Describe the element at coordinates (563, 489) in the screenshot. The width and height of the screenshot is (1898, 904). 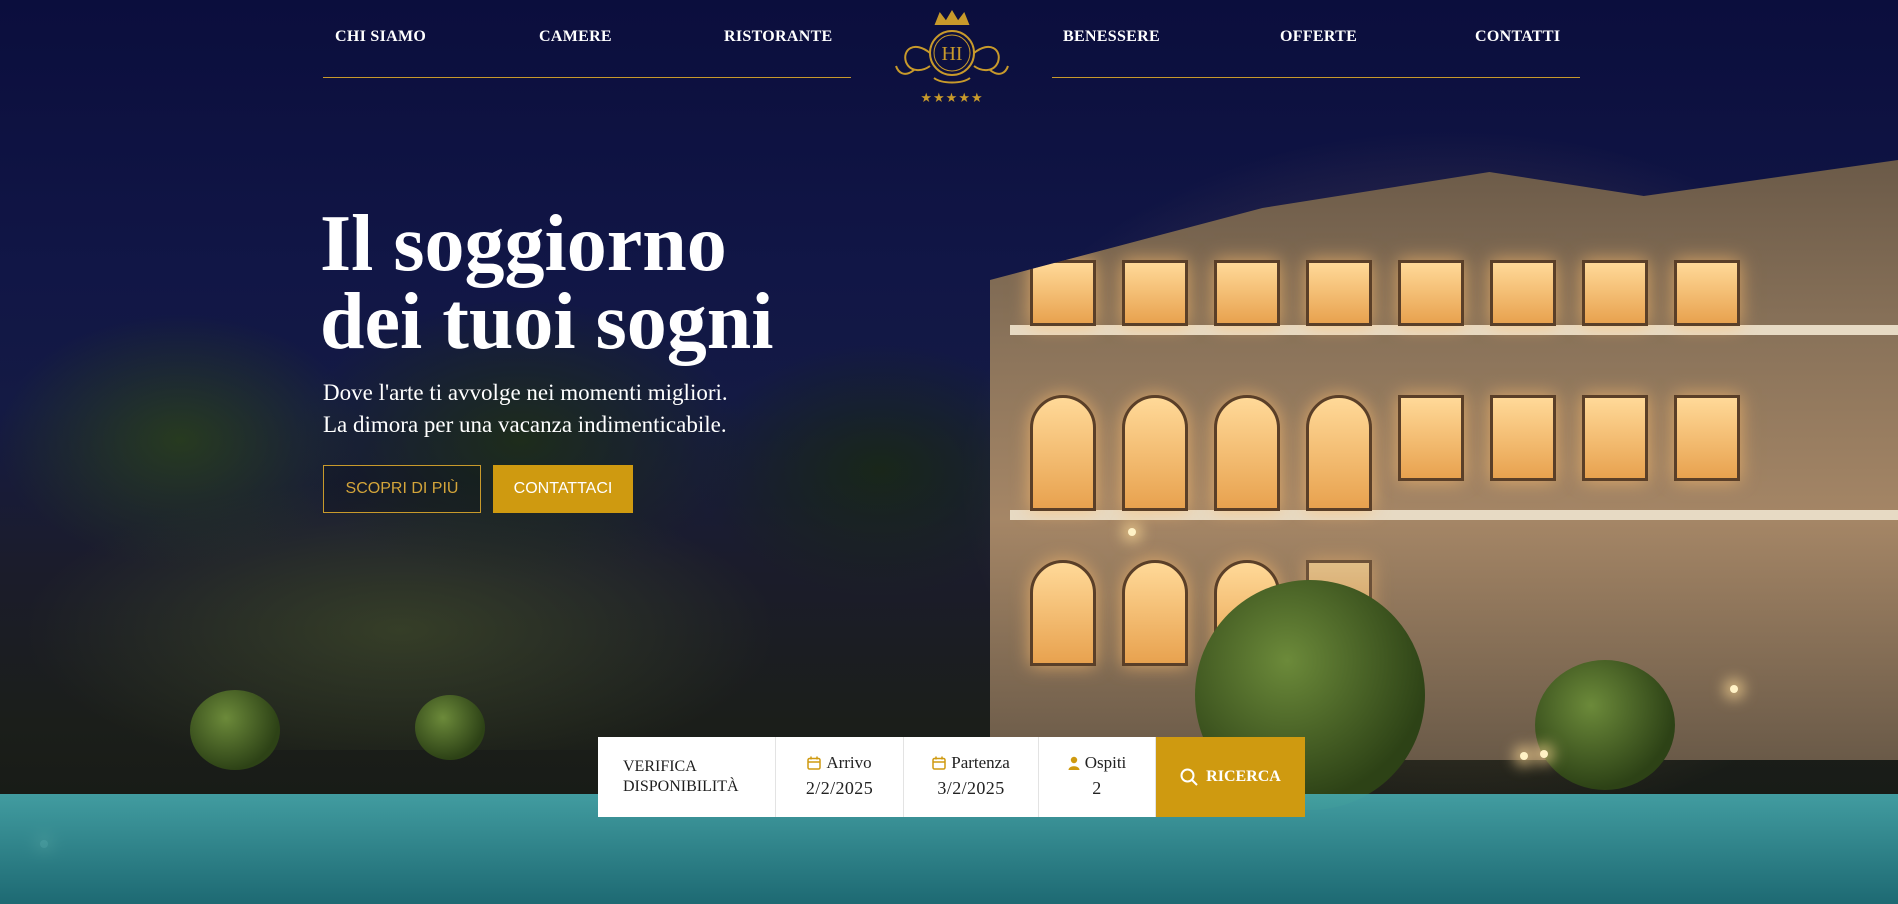
I see `contact-button: CONTATTACI` at that location.